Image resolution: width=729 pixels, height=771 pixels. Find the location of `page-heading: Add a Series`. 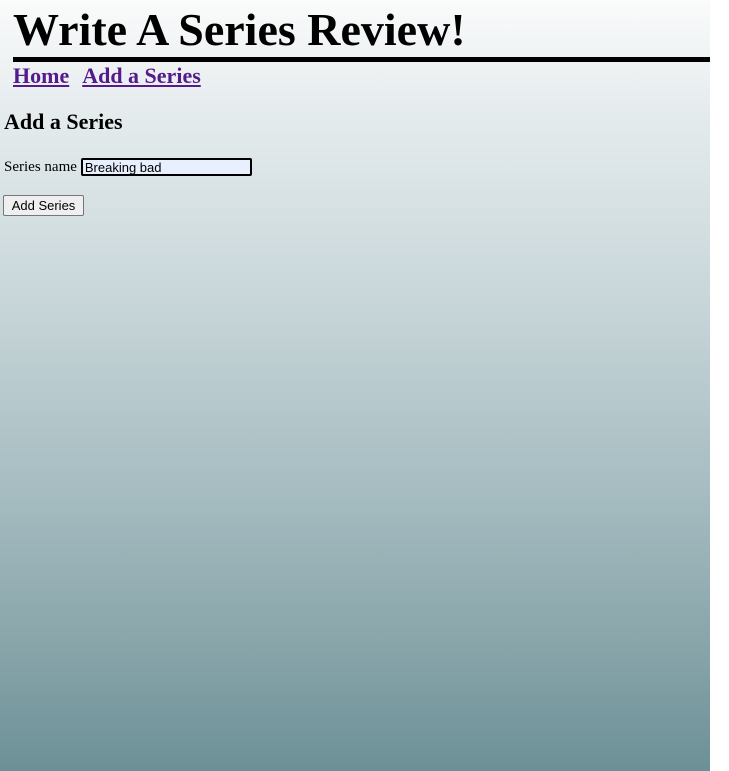

page-heading: Add a Series is located at coordinates (63, 121).